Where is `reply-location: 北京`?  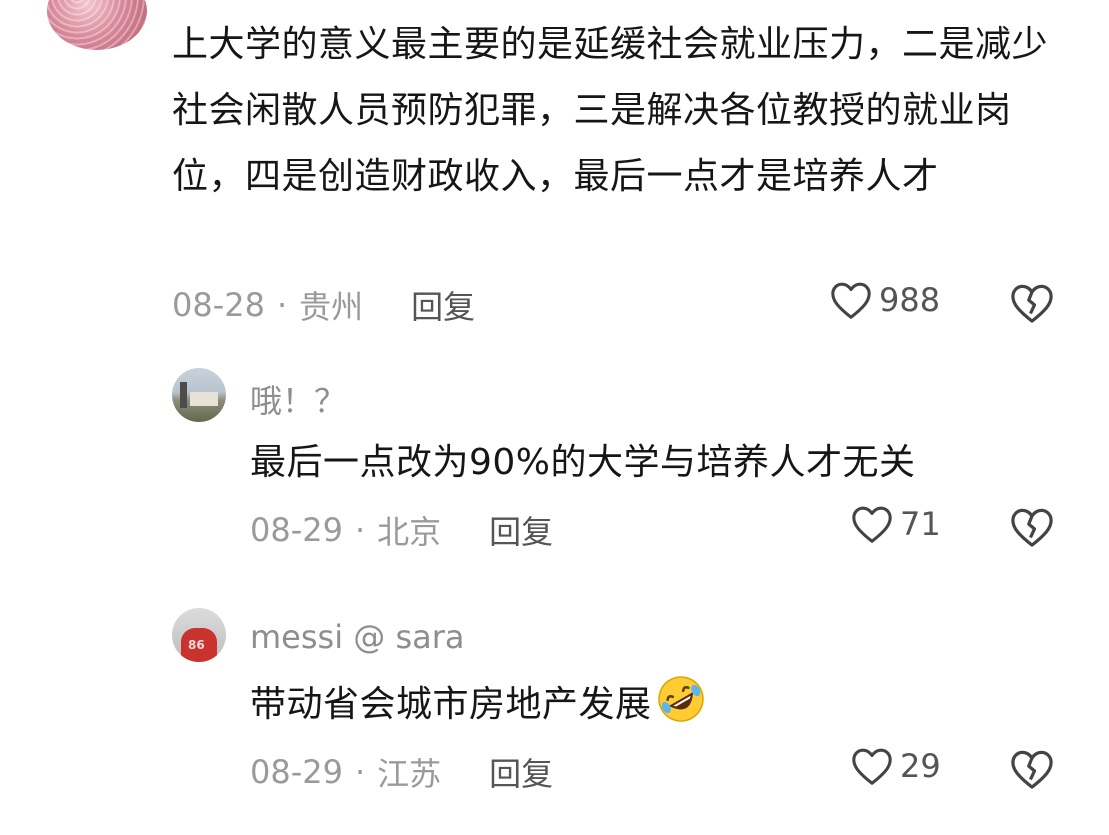
reply-location: 北京 is located at coordinates (409, 532).